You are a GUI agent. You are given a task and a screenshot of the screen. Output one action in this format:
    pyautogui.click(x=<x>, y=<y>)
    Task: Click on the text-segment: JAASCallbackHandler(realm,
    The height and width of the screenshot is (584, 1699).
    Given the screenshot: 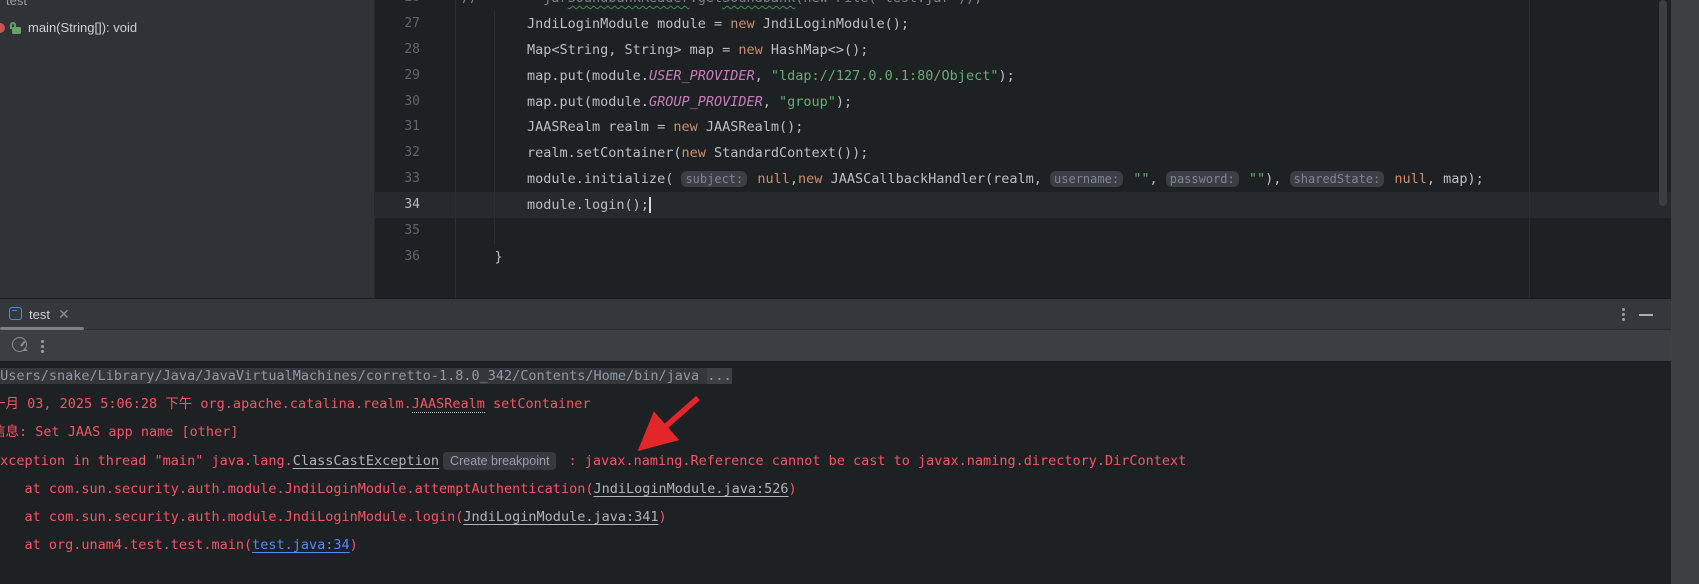 What is the action you would take?
    pyautogui.click(x=936, y=179)
    